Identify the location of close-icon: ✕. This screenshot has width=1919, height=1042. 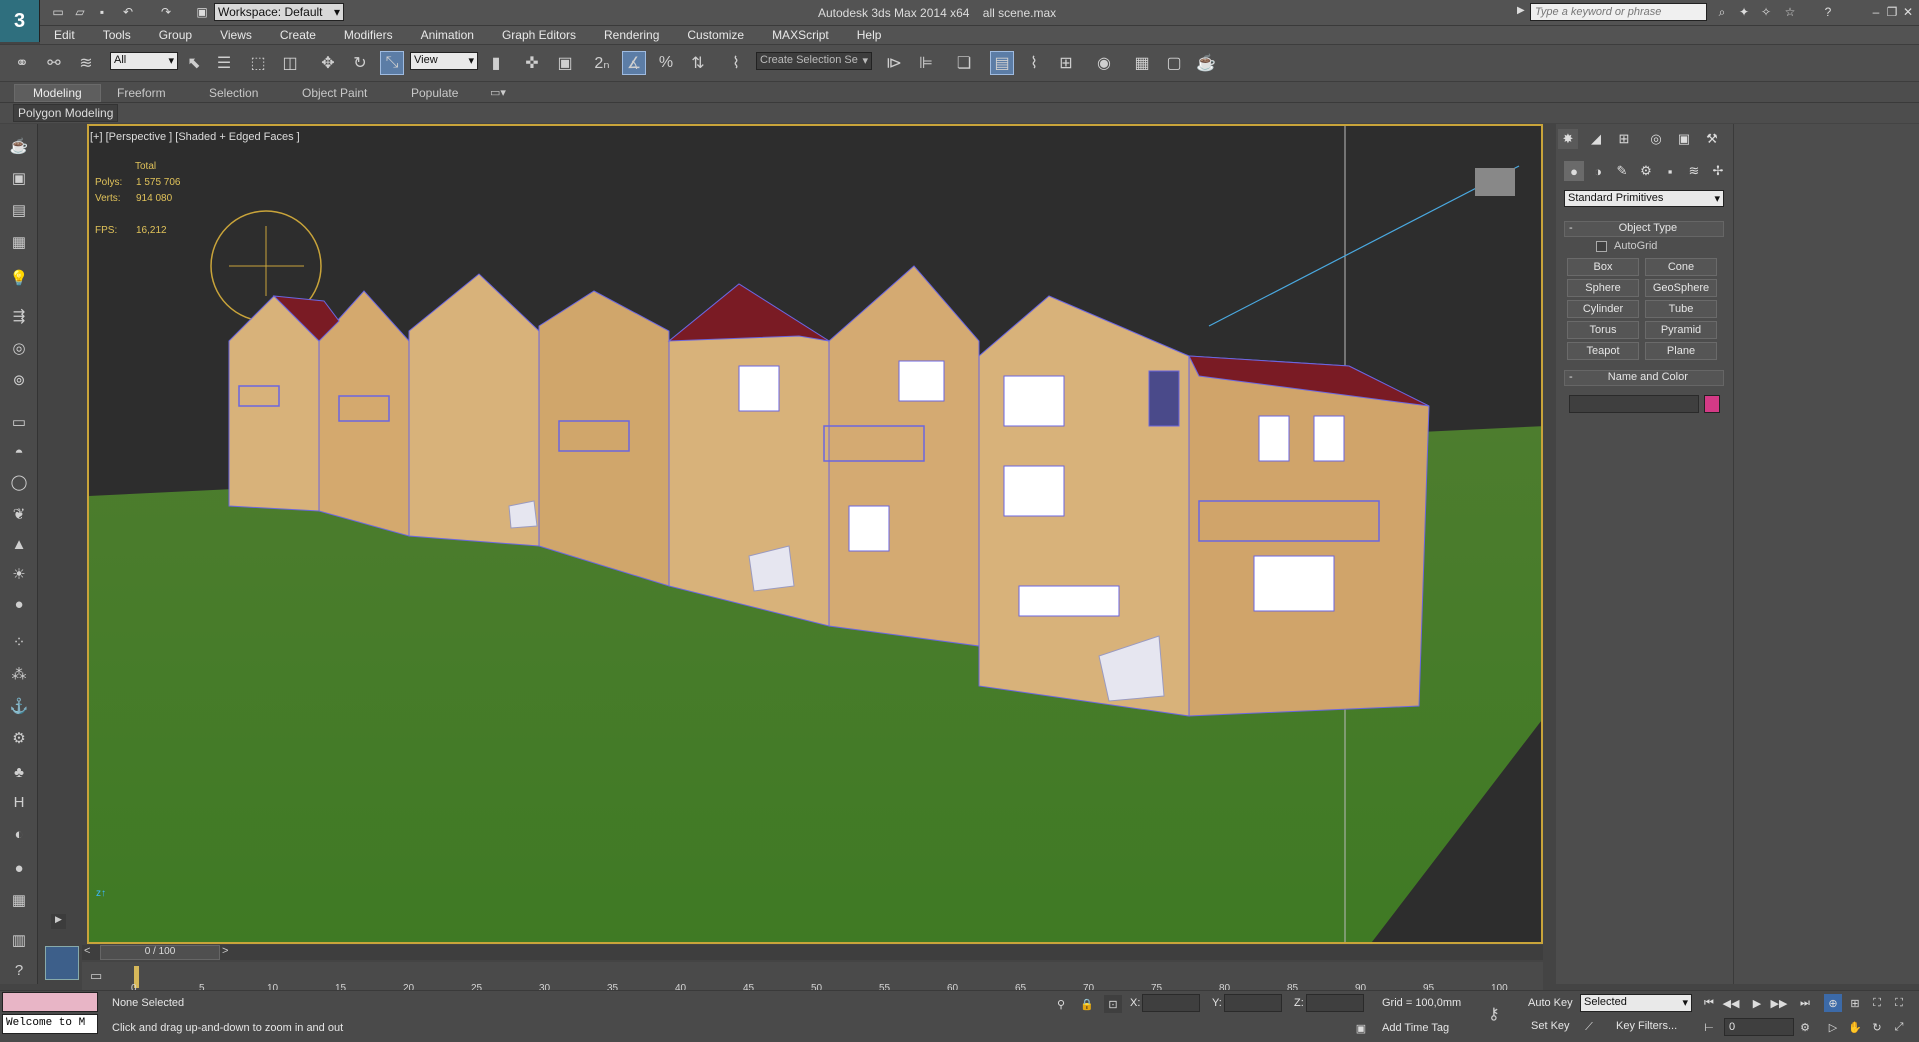
(1908, 12).